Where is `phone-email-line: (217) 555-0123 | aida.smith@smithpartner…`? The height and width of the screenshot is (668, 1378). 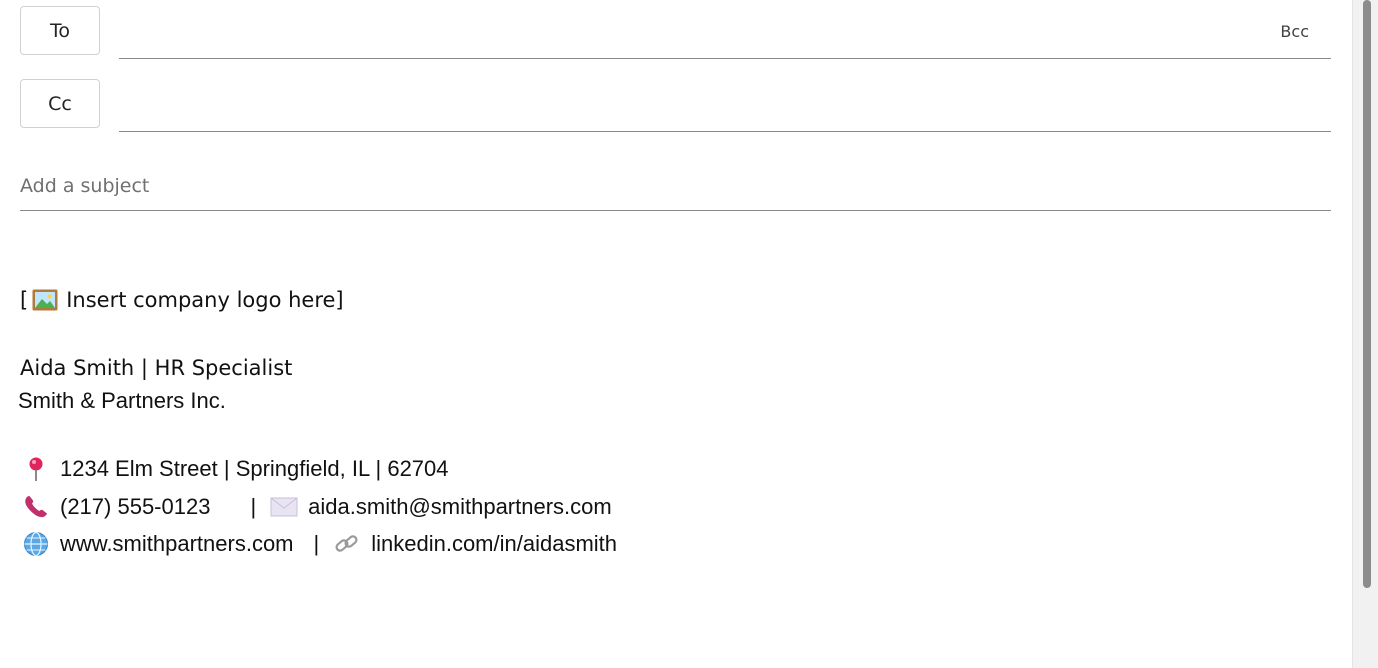 phone-email-line: (217) 555-0123 | aida.smith@smithpartner… is located at coordinates (317, 507).